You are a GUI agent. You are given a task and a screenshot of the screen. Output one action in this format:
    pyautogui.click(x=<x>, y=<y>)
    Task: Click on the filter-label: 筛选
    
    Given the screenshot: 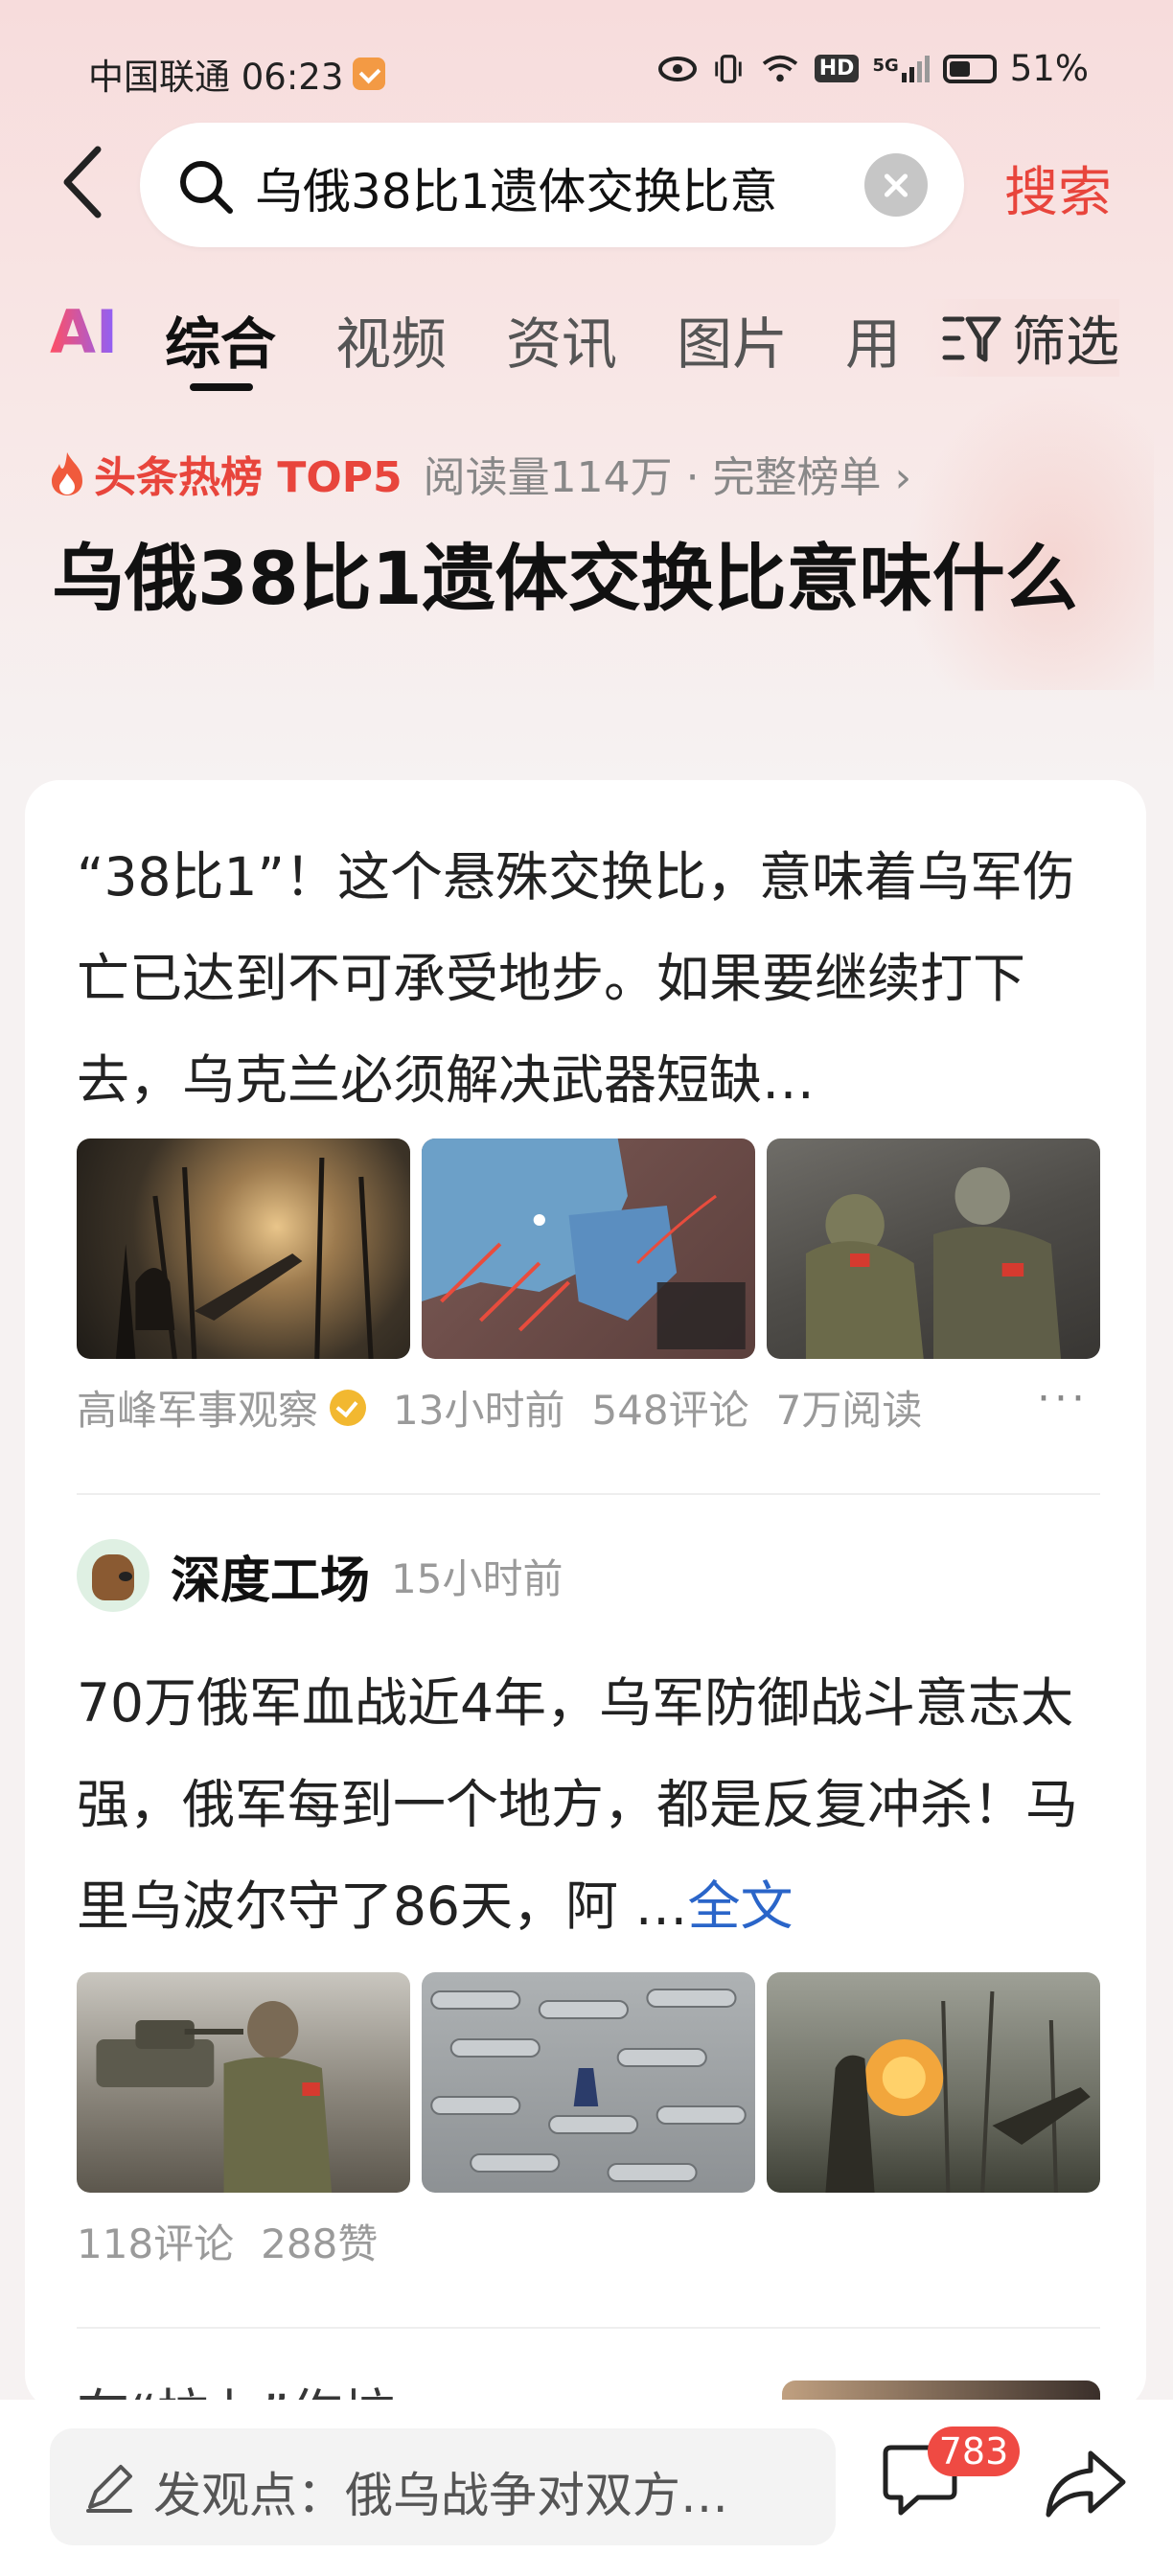 What is the action you would take?
    pyautogui.click(x=1065, y=342)
    